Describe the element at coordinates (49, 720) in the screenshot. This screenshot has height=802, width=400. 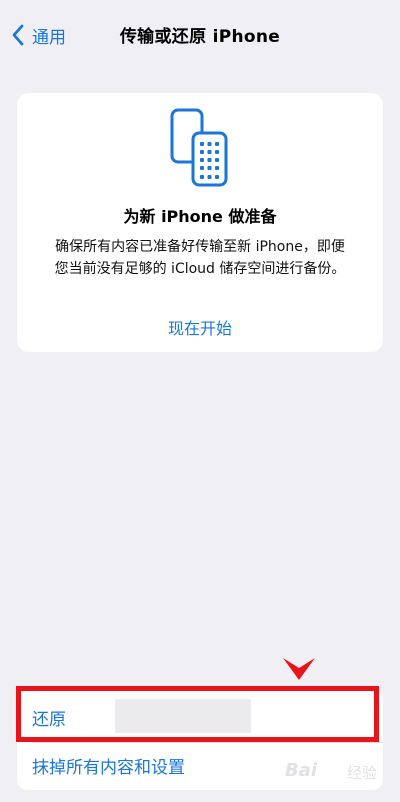
I see `restore-label: 还原` at that location.